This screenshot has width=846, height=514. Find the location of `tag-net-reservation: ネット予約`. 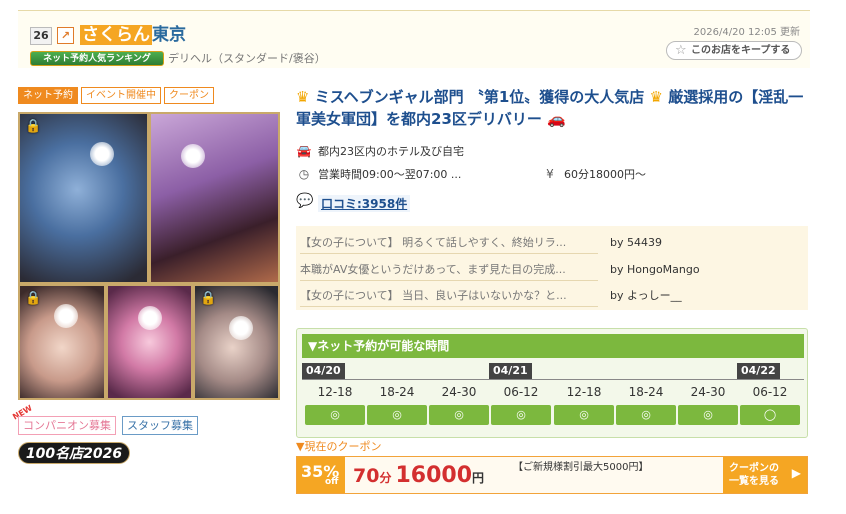

tag-net-reservation: ネット予約 is located at coordinates (48, 95).